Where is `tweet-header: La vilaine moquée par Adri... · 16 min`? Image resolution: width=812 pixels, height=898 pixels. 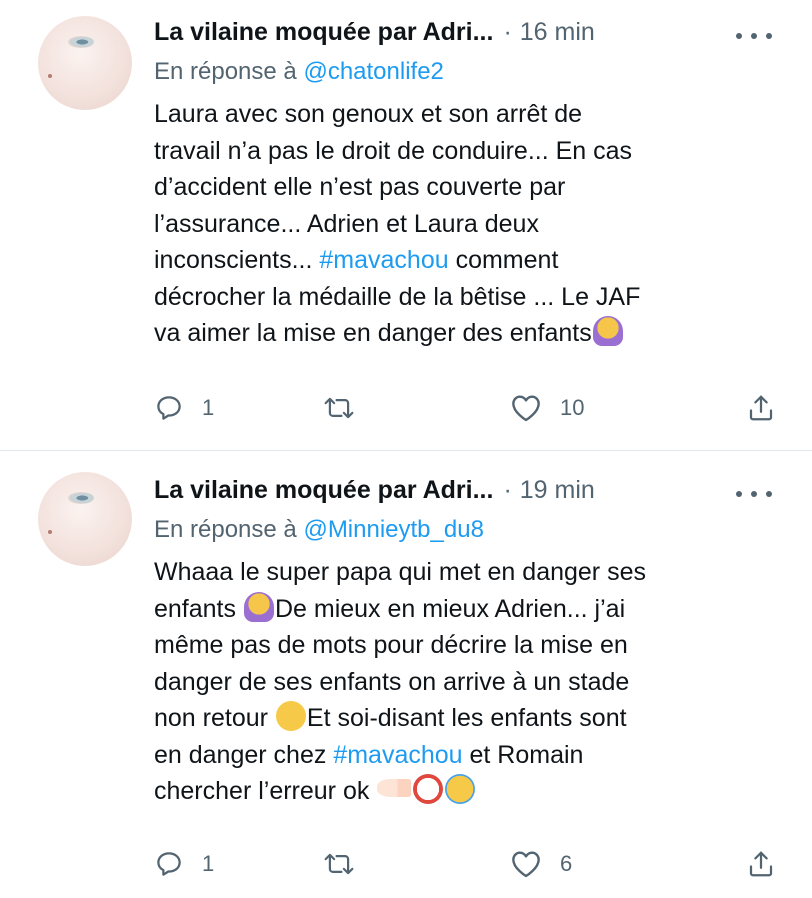 tweet-header: La vilaine moquée par Adri... · 16 min is located at coordinates (463, 36).